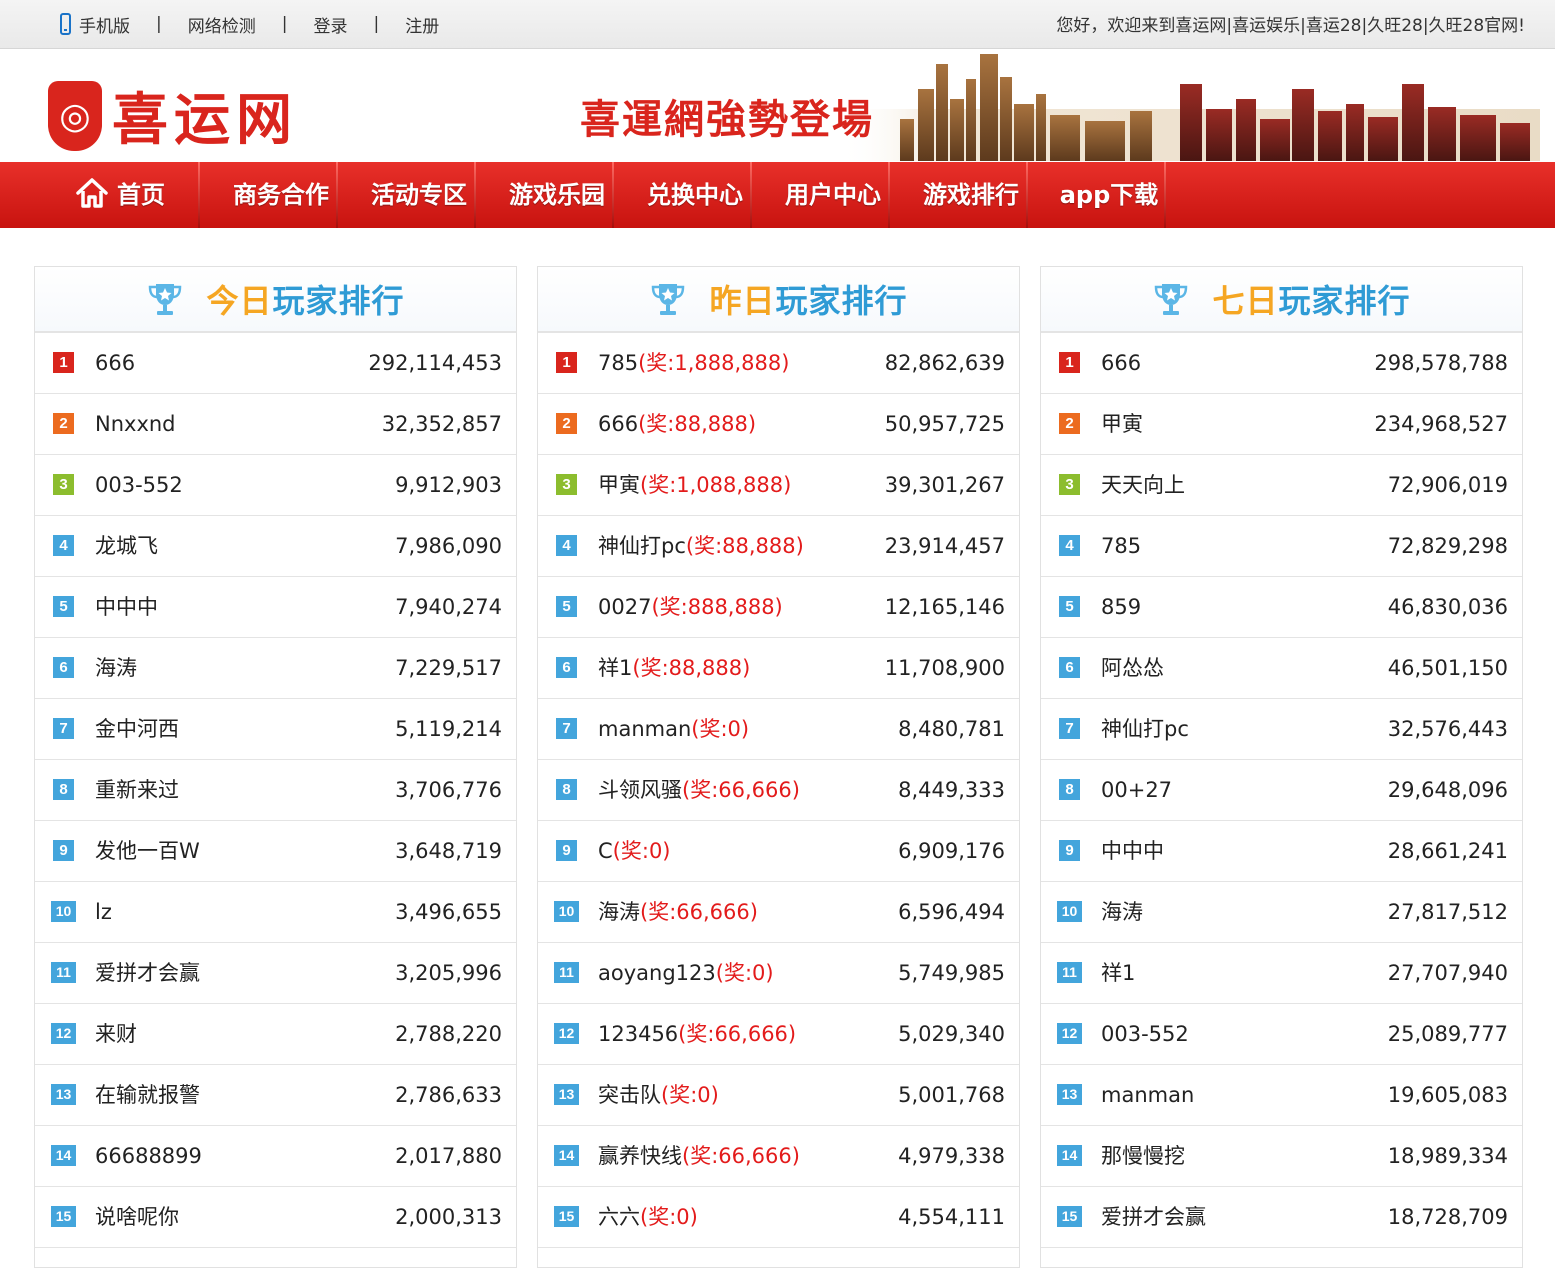 The height and width of the screenshot is (1268, 1555). Describe the element at coordinates (951, 1156) in the screenshot. I see `player-score: 4,979,338` at that location.